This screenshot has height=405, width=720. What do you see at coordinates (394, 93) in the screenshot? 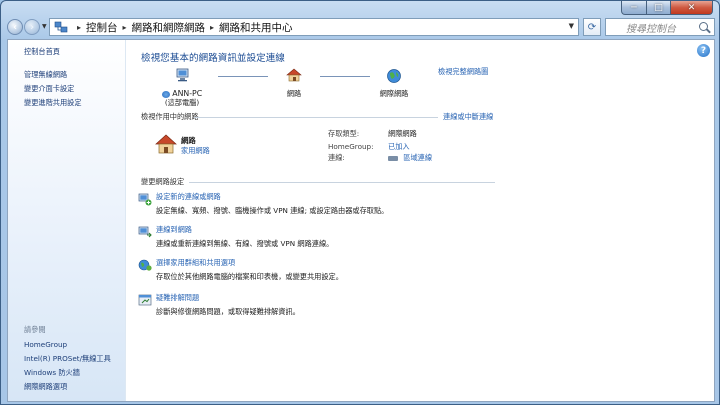
I see `internet-label: 網際網路` at bounding box center [394, 93].